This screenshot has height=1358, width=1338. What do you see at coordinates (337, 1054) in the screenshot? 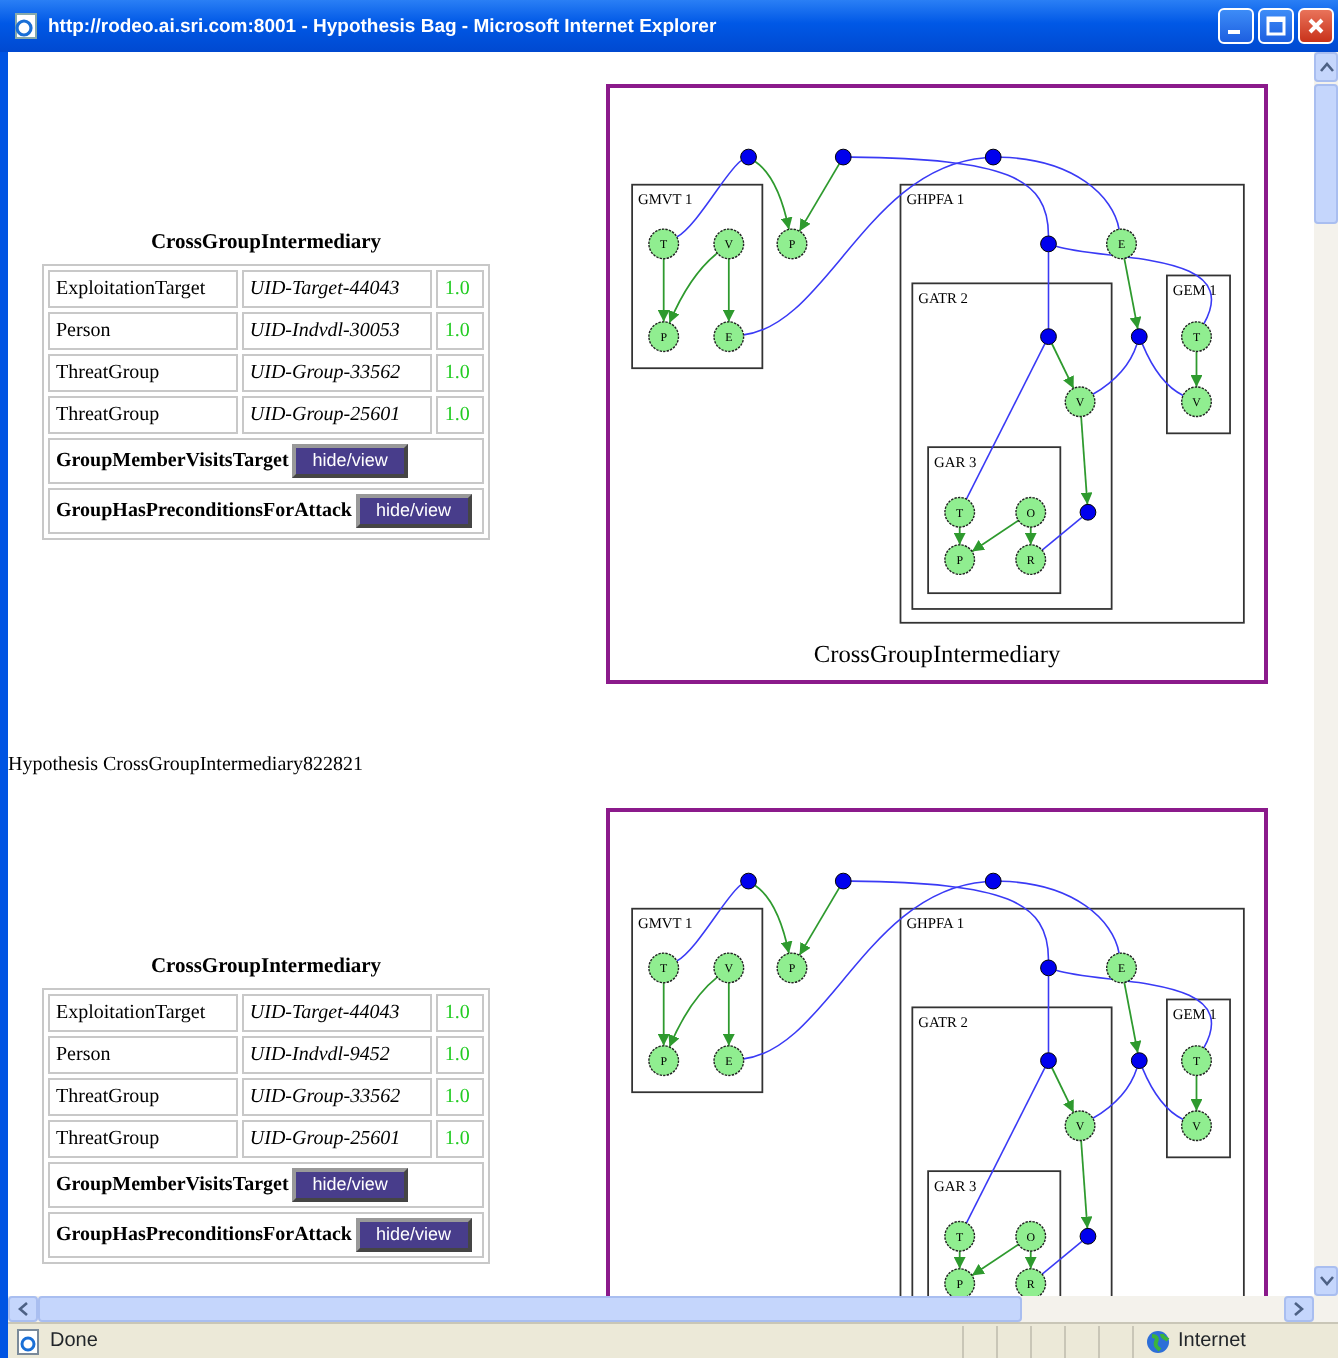
I see `uid-cell: UID-Indvdl-9452` at bounding box center [337, 1054].